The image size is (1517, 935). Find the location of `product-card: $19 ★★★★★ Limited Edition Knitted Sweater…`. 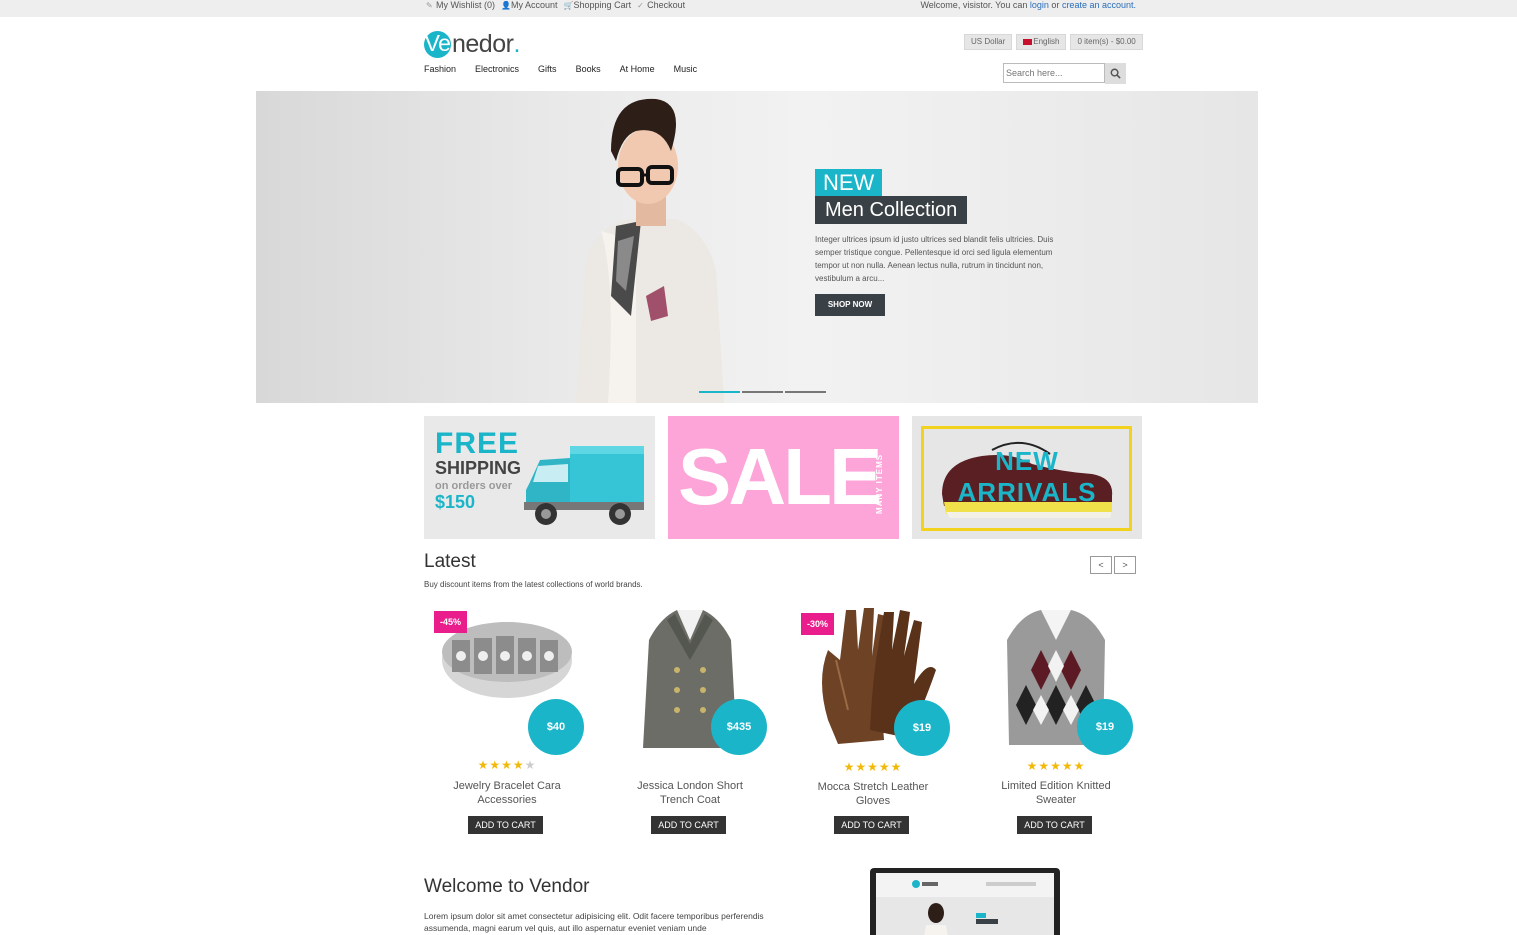

product-card: $19 ★★★★★ Limited Edition Knitted Sweater… is located at coordinates (1056, 720).